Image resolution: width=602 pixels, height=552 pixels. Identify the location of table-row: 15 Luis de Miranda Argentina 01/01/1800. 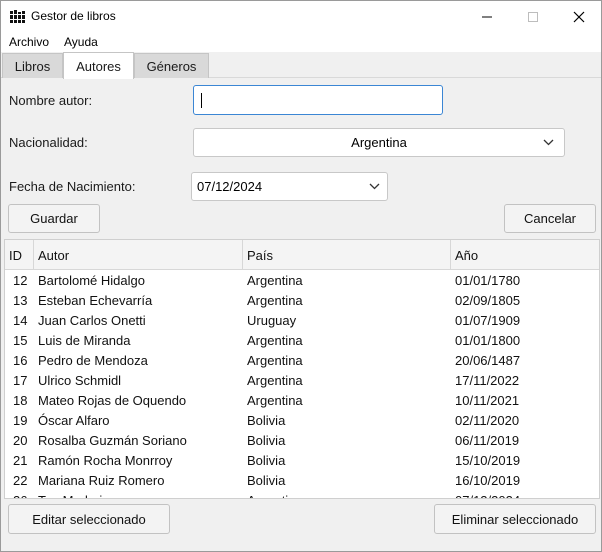
(302, 340).